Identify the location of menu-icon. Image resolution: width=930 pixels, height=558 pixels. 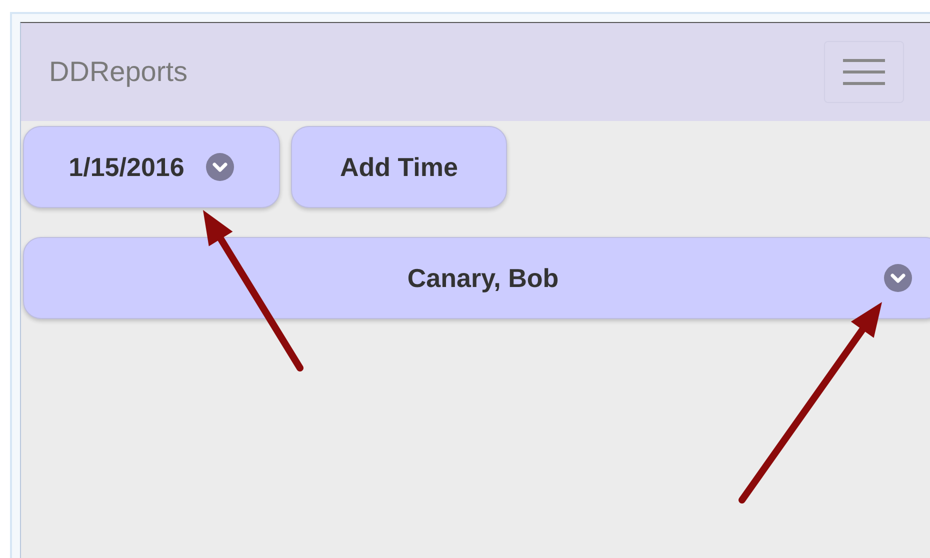
(864, 72).